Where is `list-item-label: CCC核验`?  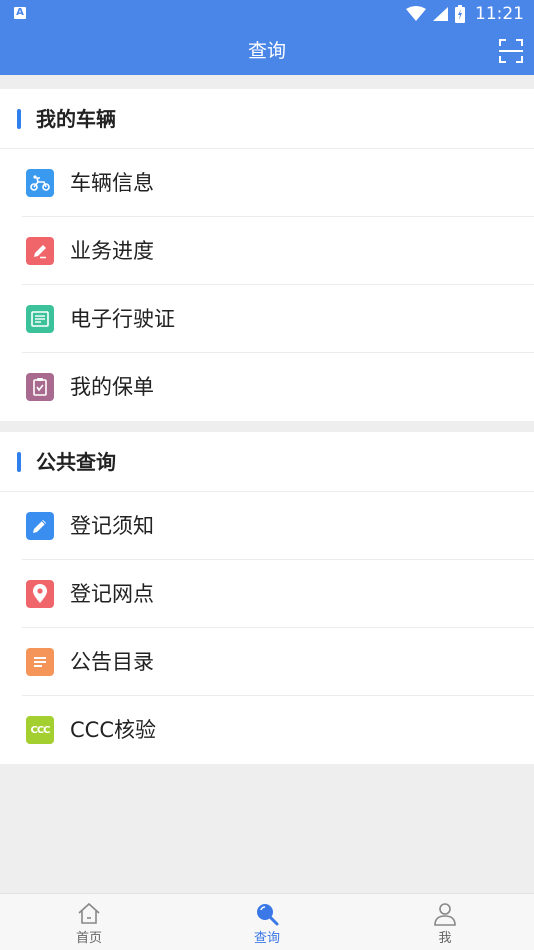
list-item-label: CCC核验 is located at coordinates (113, 730).